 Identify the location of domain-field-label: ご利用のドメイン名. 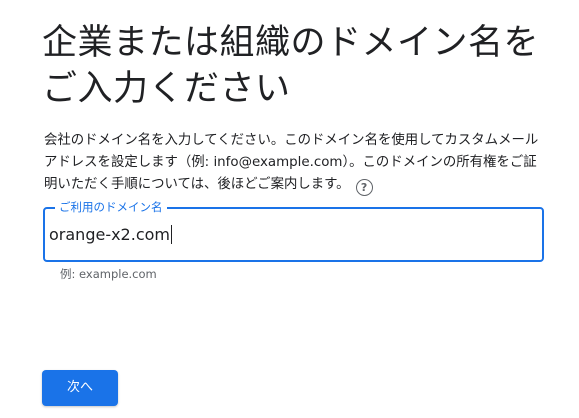
(111, 207).